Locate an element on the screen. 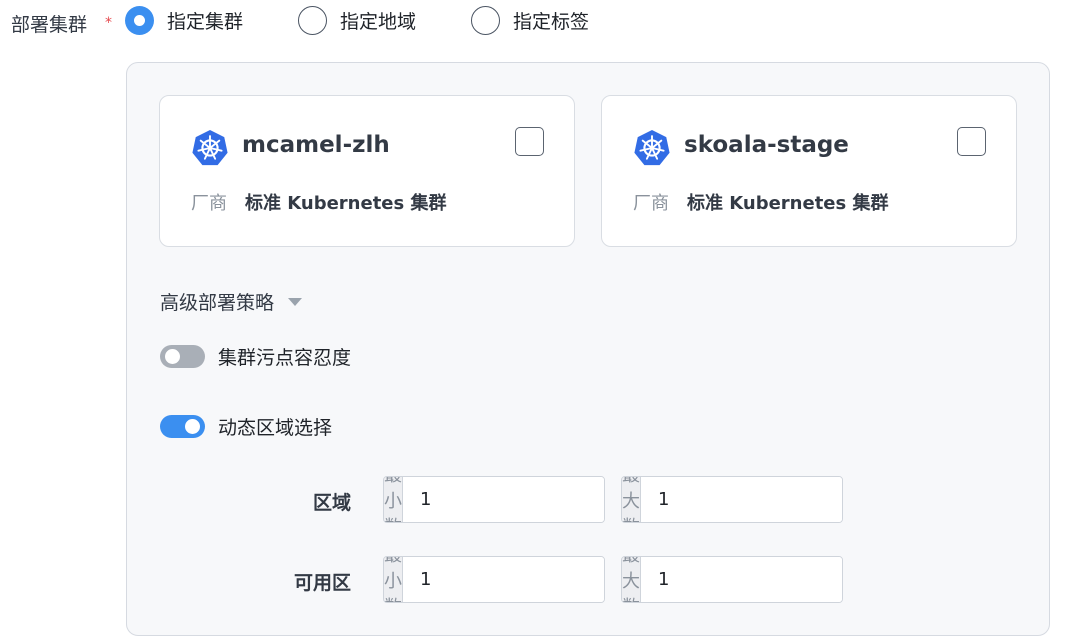 This screenshot has width=1076, height=644. advanced-strategy-toggle: 高级部署策略 is located at coordinates (231, 301).